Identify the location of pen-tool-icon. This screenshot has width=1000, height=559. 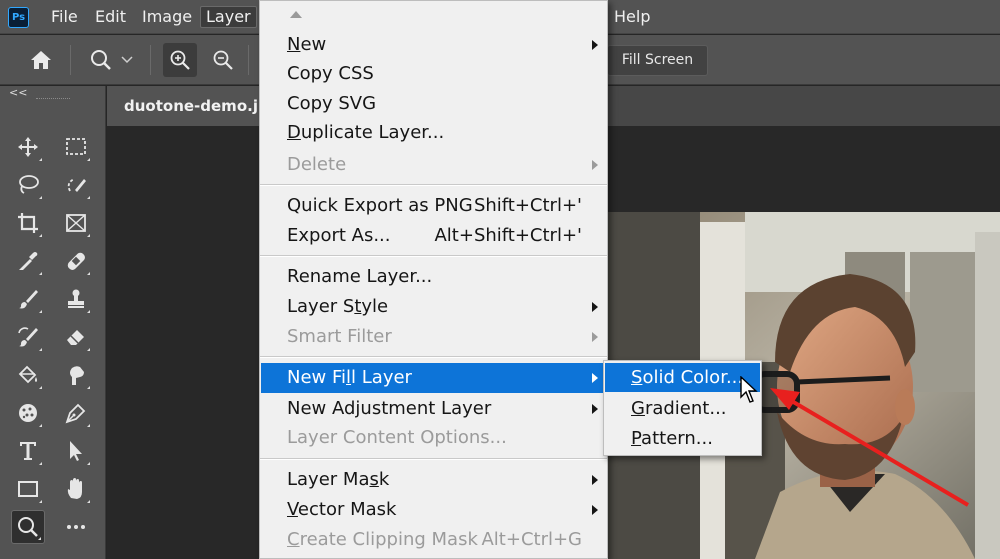
(76, 413).